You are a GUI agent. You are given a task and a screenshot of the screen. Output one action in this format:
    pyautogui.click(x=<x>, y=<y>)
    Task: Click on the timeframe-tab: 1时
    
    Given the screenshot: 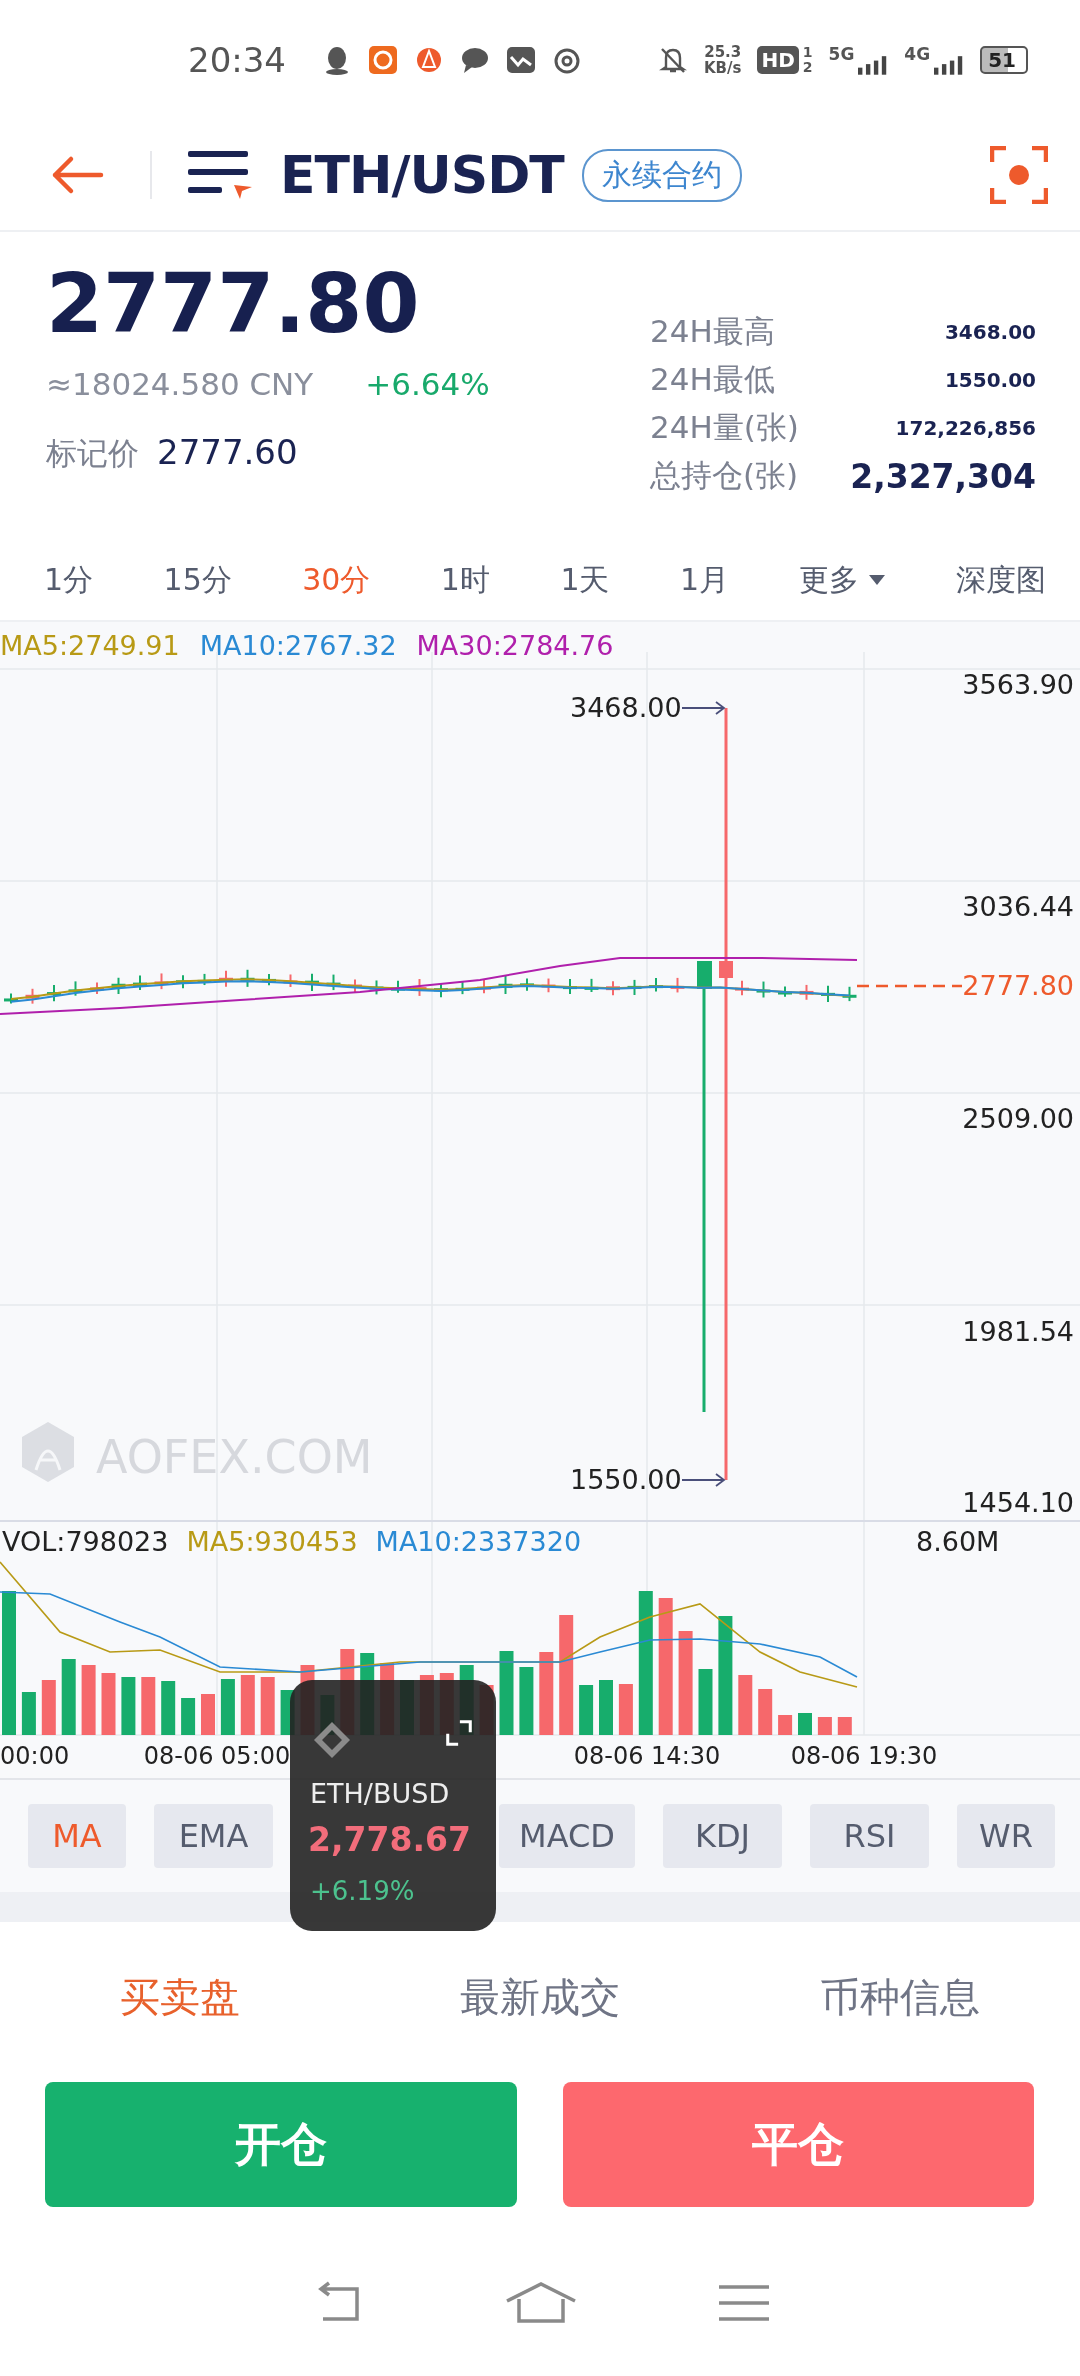 What is the action you would take?
    pyautogui.click(x=465, y=580)
    